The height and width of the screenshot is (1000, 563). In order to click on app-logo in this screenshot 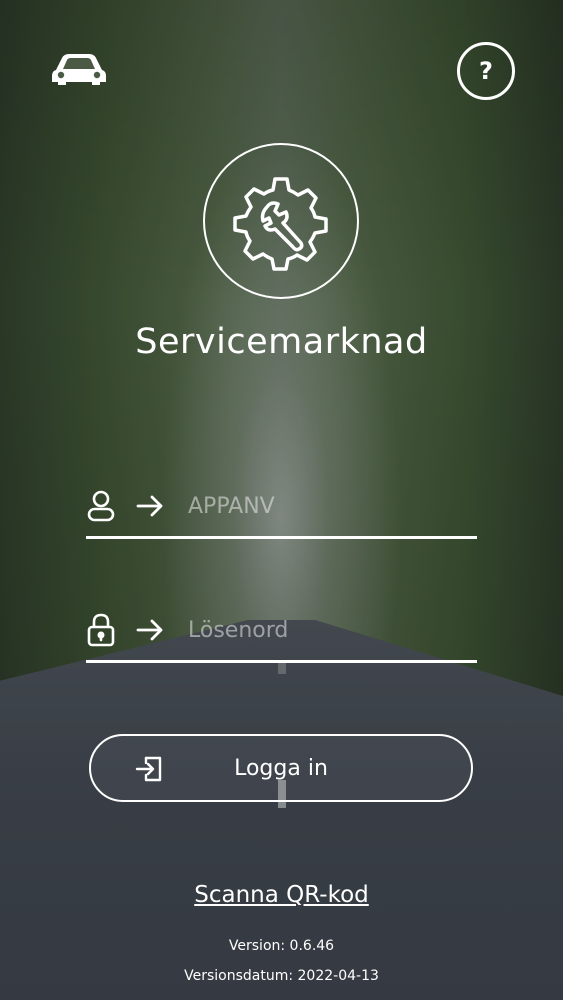, I will do `click(281, 221)`.